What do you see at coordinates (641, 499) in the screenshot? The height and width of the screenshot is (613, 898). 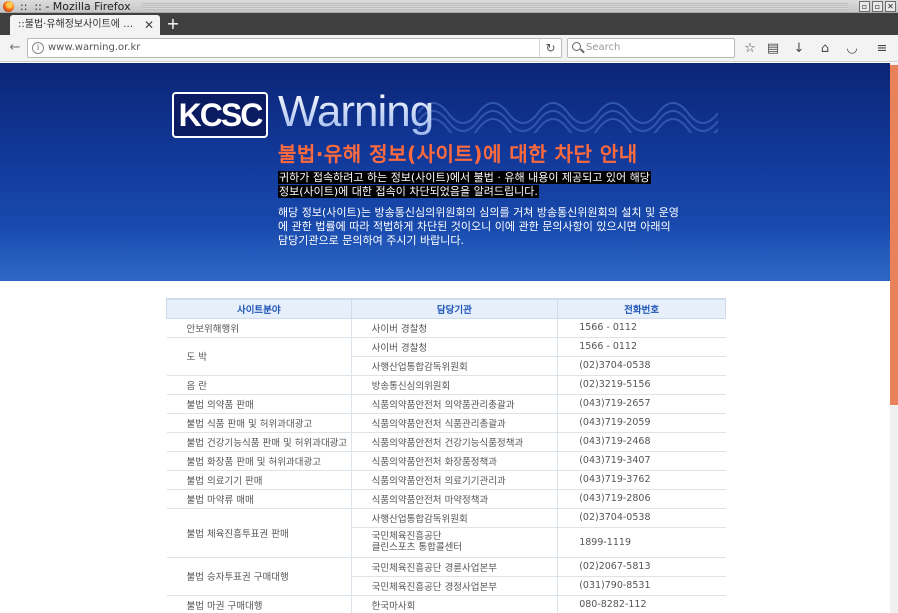 I see `phone-cell: (043)719-2806` at bounding box center [641, 499].